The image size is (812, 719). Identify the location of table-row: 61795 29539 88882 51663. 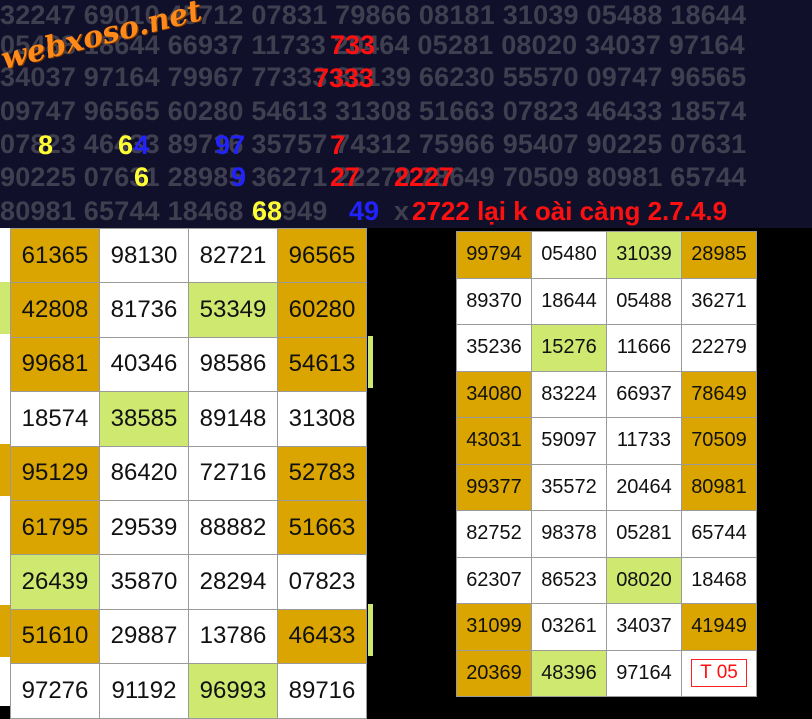
(188, 527).